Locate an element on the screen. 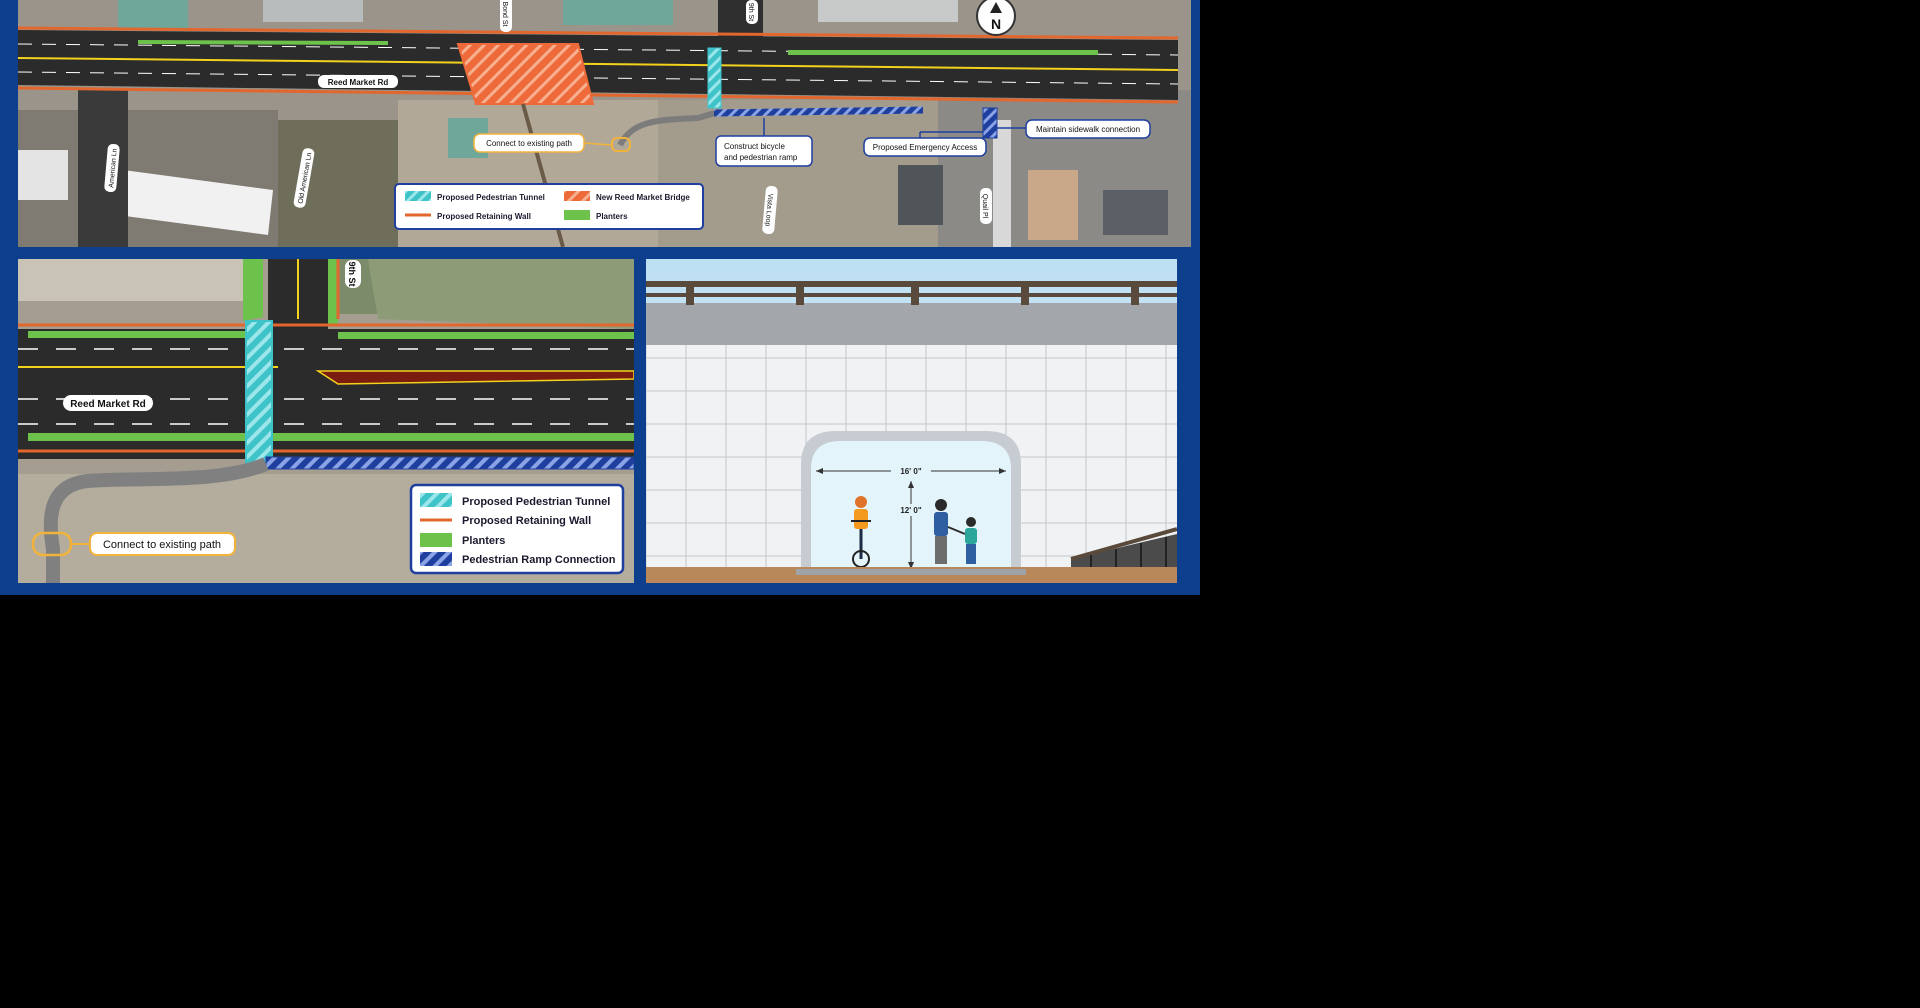 This screenshot has width=1920, height=1008. label-bond-st: Bond St is located at coordinates (506, 16).